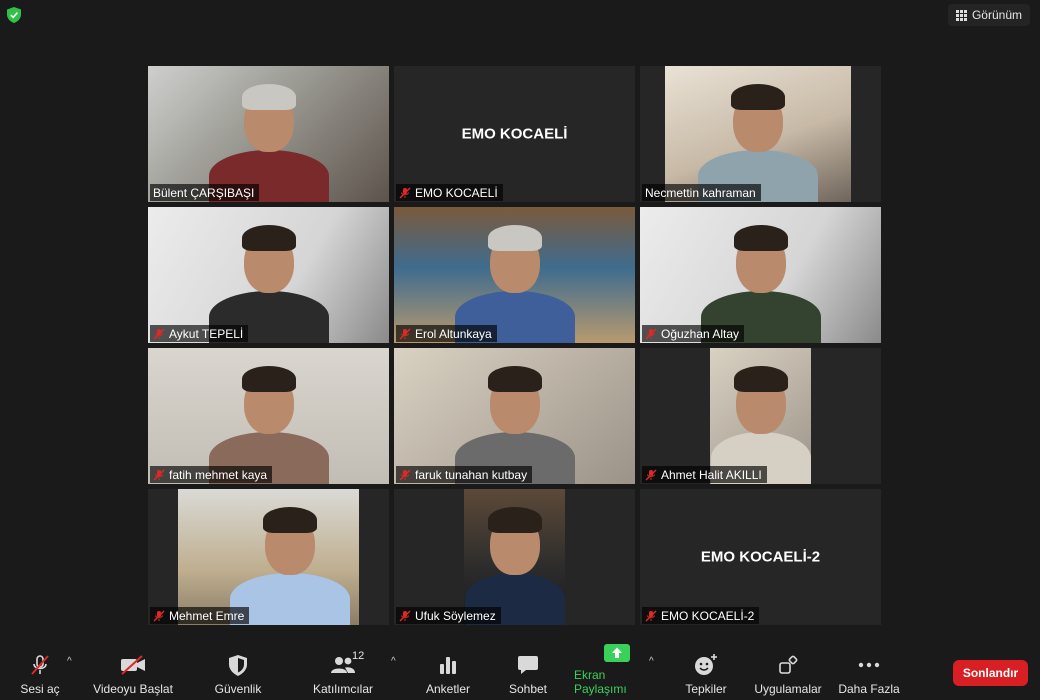 This screenshot has height=700, width=1040. I want to click on unmute-button: Sesi aç, so click(40, 674).